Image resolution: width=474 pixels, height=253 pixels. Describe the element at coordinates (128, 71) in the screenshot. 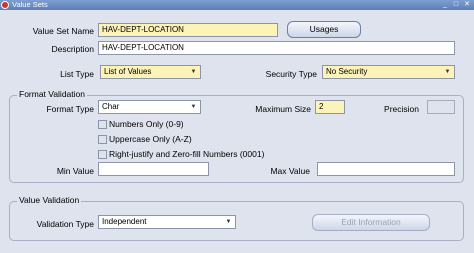

I see `list-type-value: List of Values` at that location.